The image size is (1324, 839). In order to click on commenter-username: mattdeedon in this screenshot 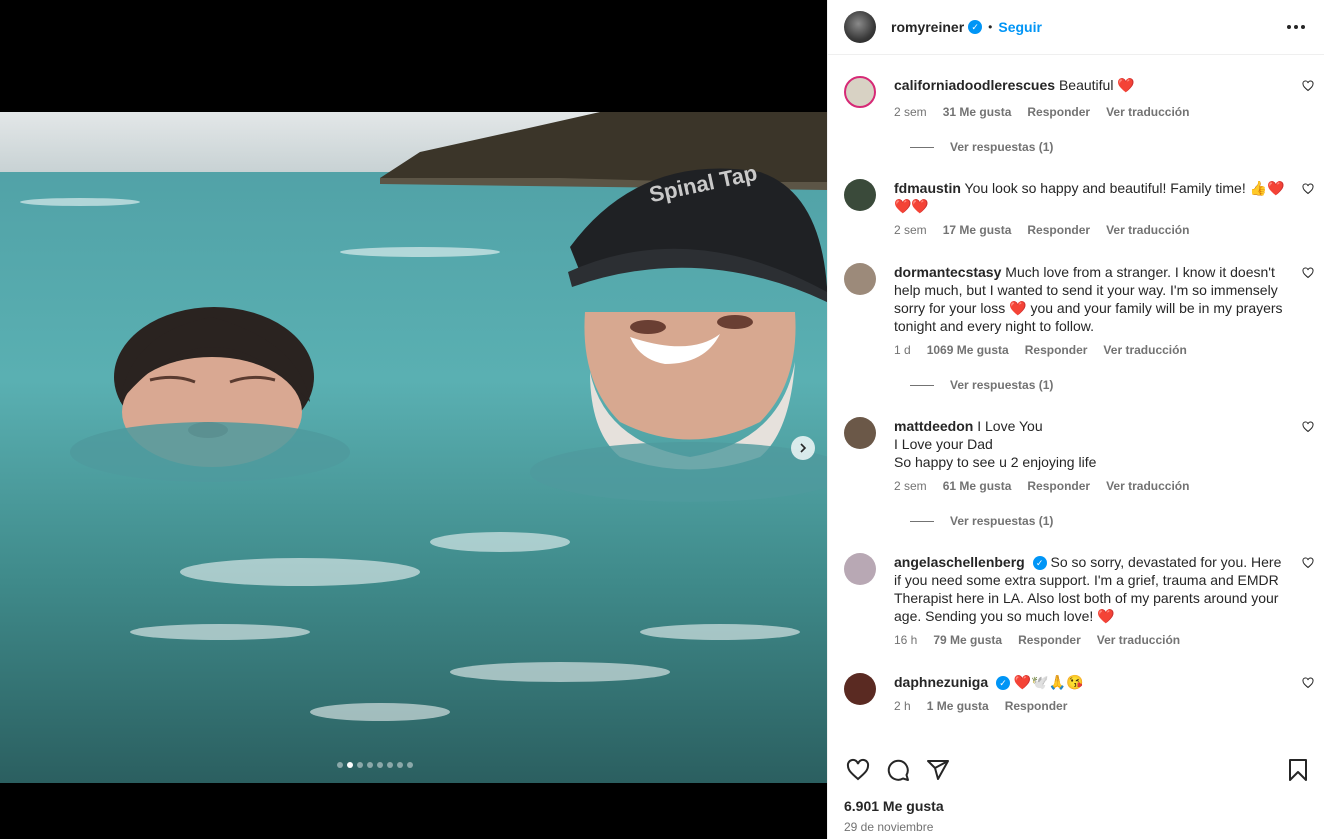, I will do `click(933, 426)`.